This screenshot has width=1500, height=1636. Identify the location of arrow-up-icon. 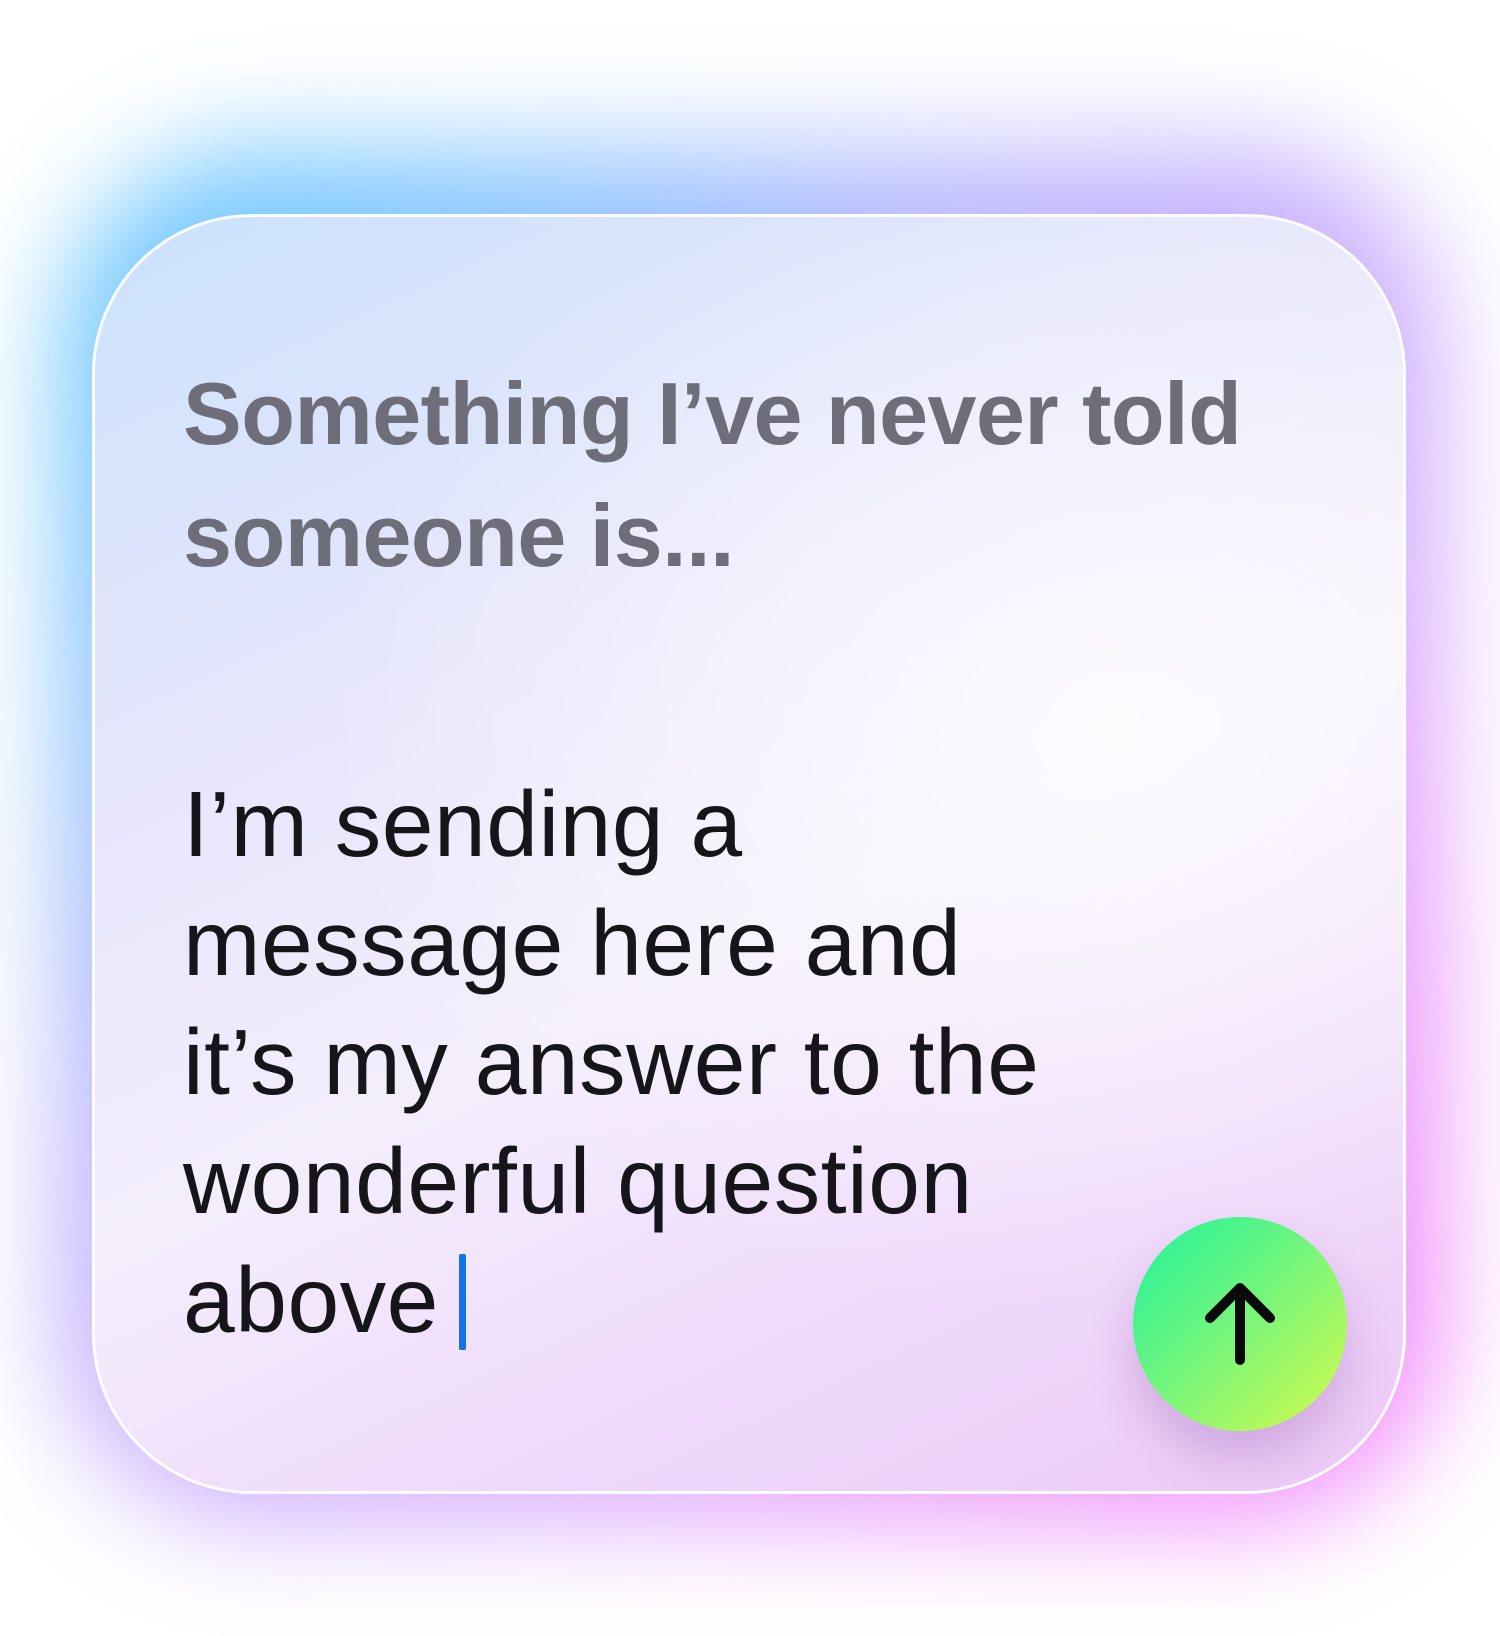
(1240, 1324).